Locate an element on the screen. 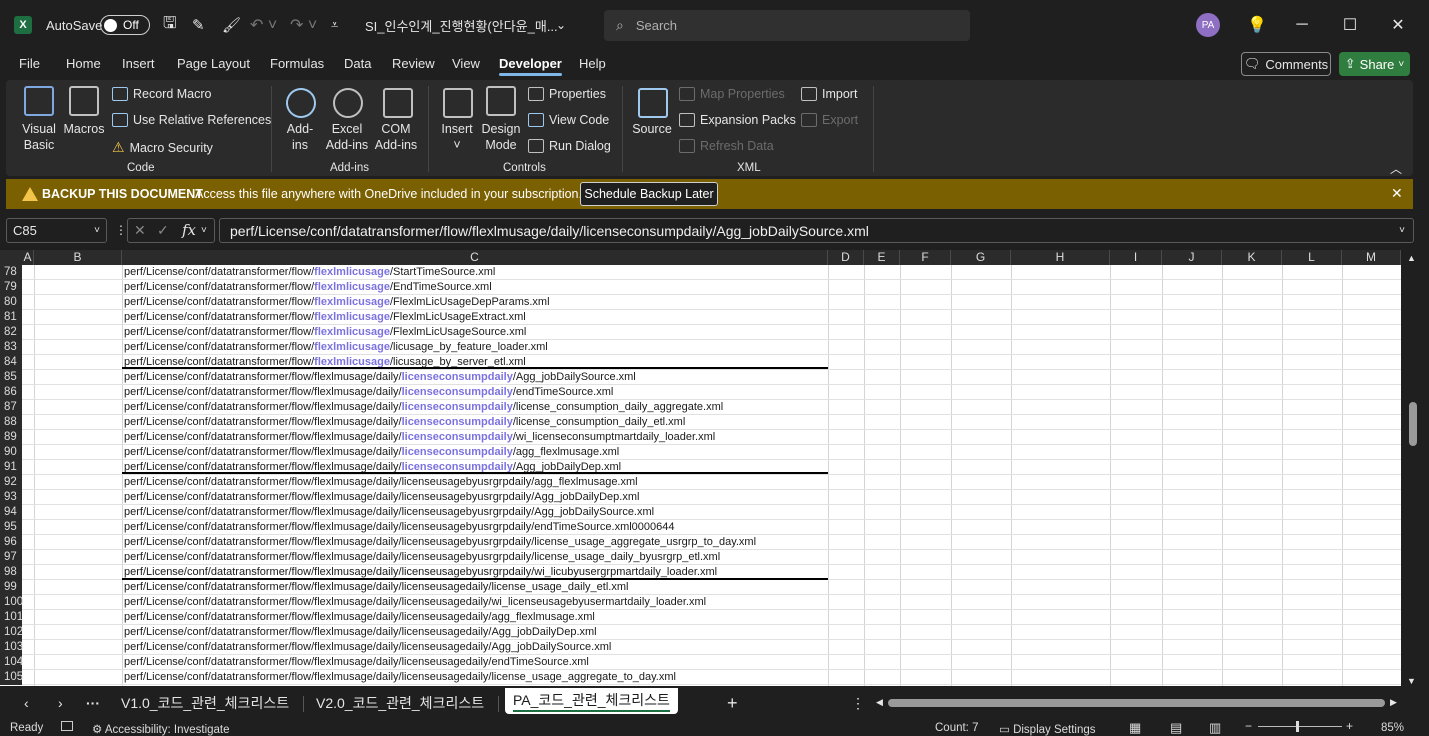  lightbulb-icon: 💡 is located at coordinates (1257, 25).